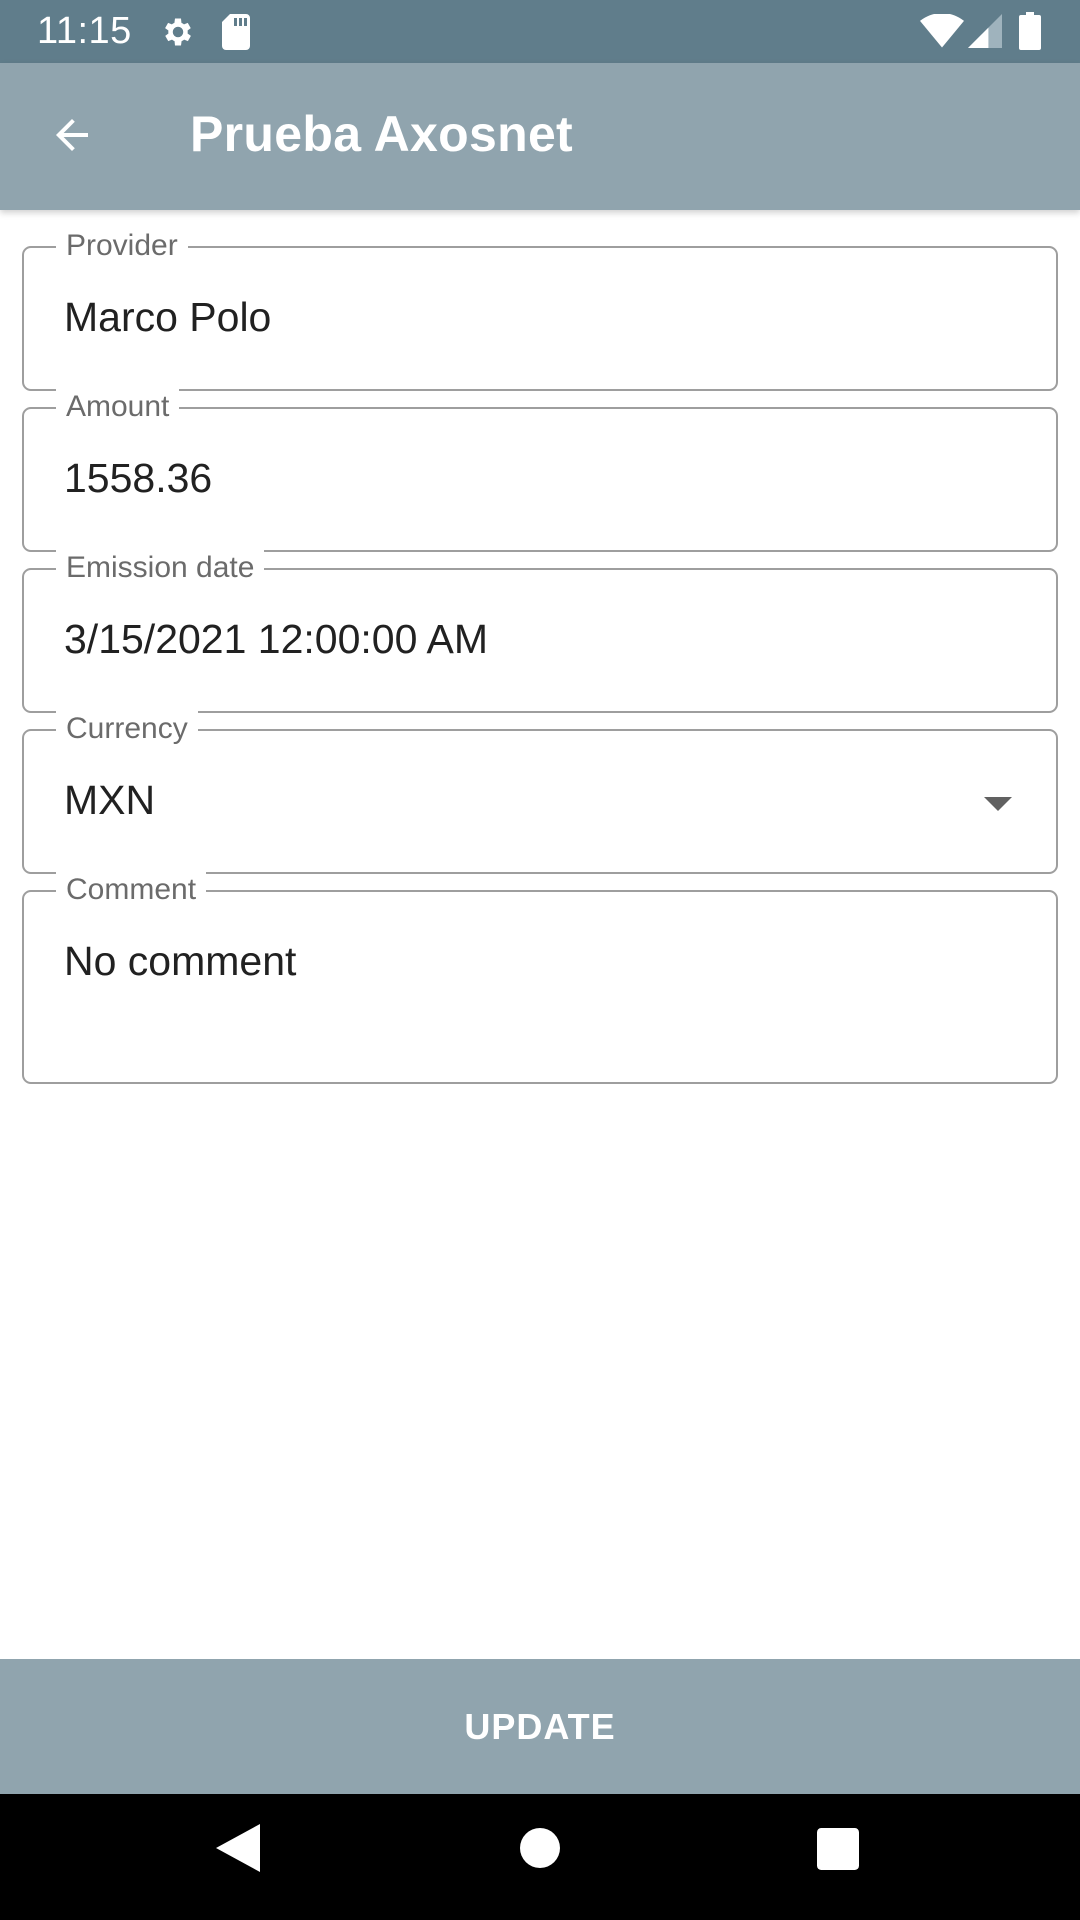 The width and height of the screenshot is (1080, 1920). I want to click on currency-select: Currency MXN, so click(540, 791).